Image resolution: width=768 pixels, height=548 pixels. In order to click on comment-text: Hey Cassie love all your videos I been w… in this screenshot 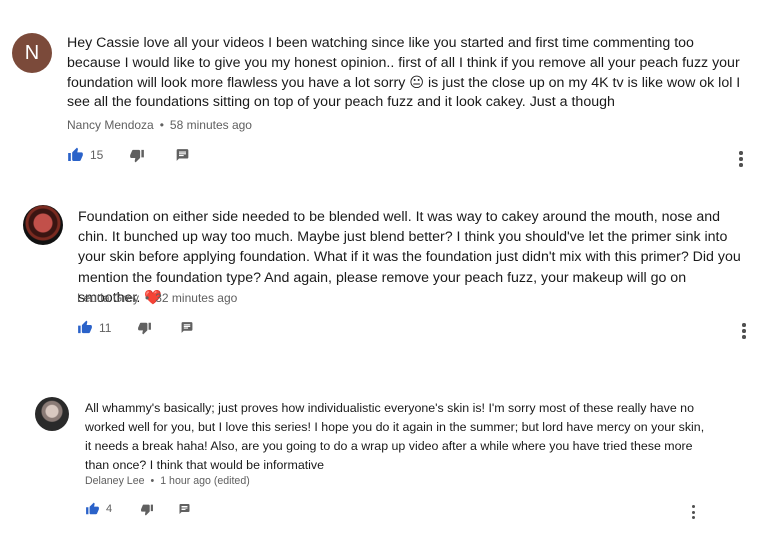, I will do `click(406, 73)`.